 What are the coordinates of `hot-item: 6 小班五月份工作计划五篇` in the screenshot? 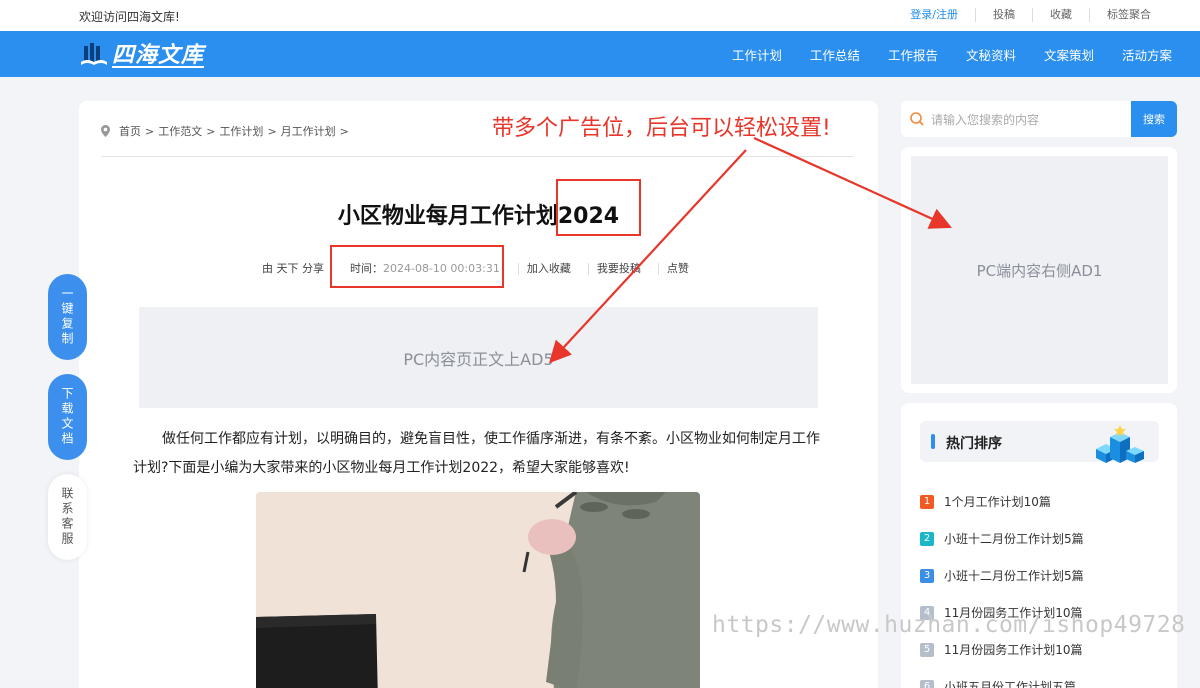 It's located at (1045, 678).